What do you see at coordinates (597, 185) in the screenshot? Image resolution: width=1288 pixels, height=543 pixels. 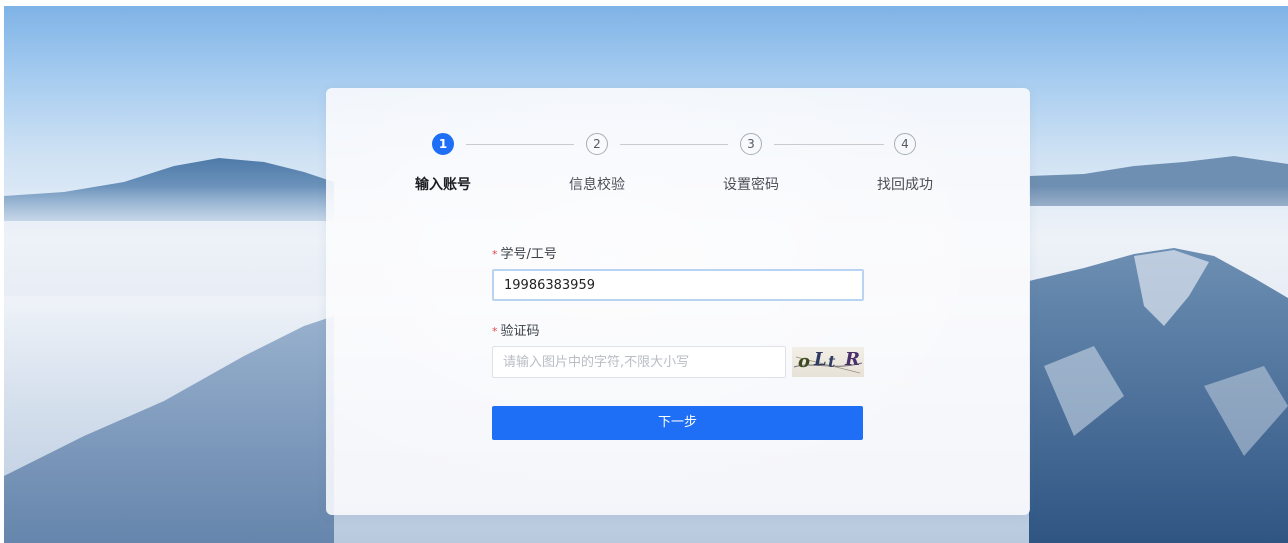 I see `step-2-label: 信息校验` at bounding box center [597, 185].